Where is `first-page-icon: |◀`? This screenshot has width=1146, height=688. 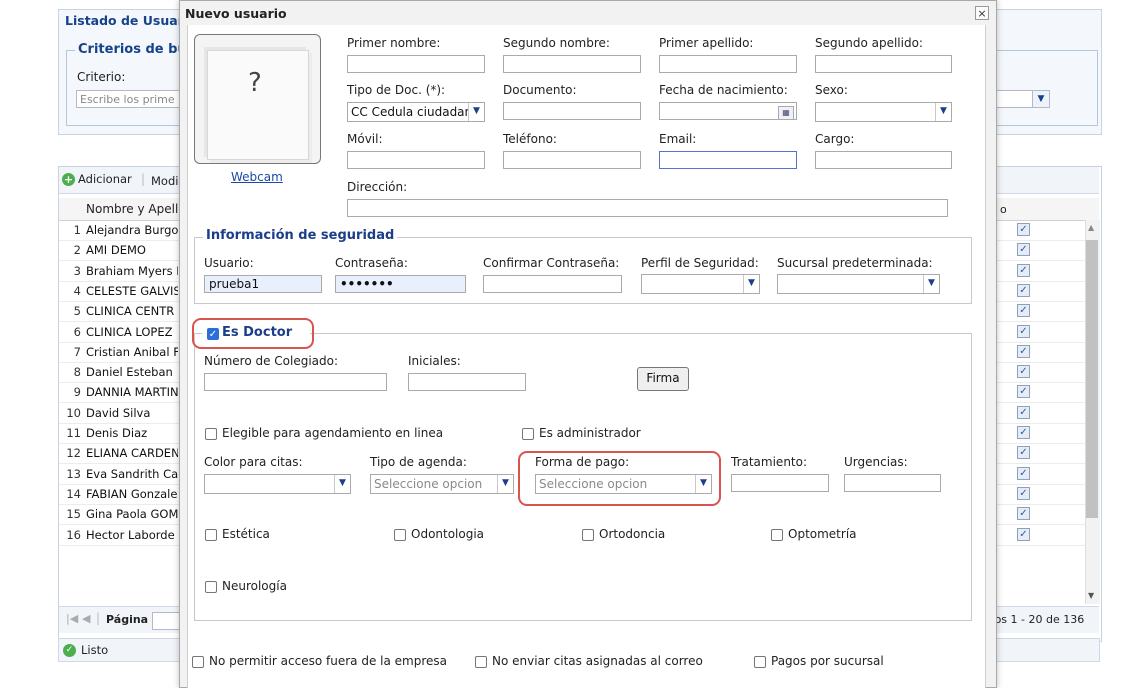 first-page-icon: |◀ is located at coordinates (72, 618).